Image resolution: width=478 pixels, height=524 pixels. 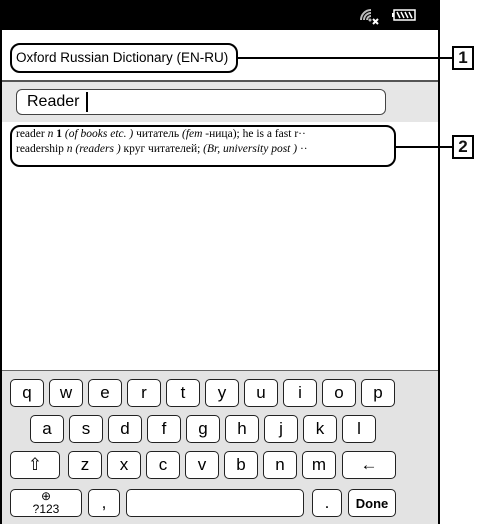 What do you see at coordinates (270, 134) in the screenshot?
I see `result-rest: he is a fast r` at bounding box center [270, 134].